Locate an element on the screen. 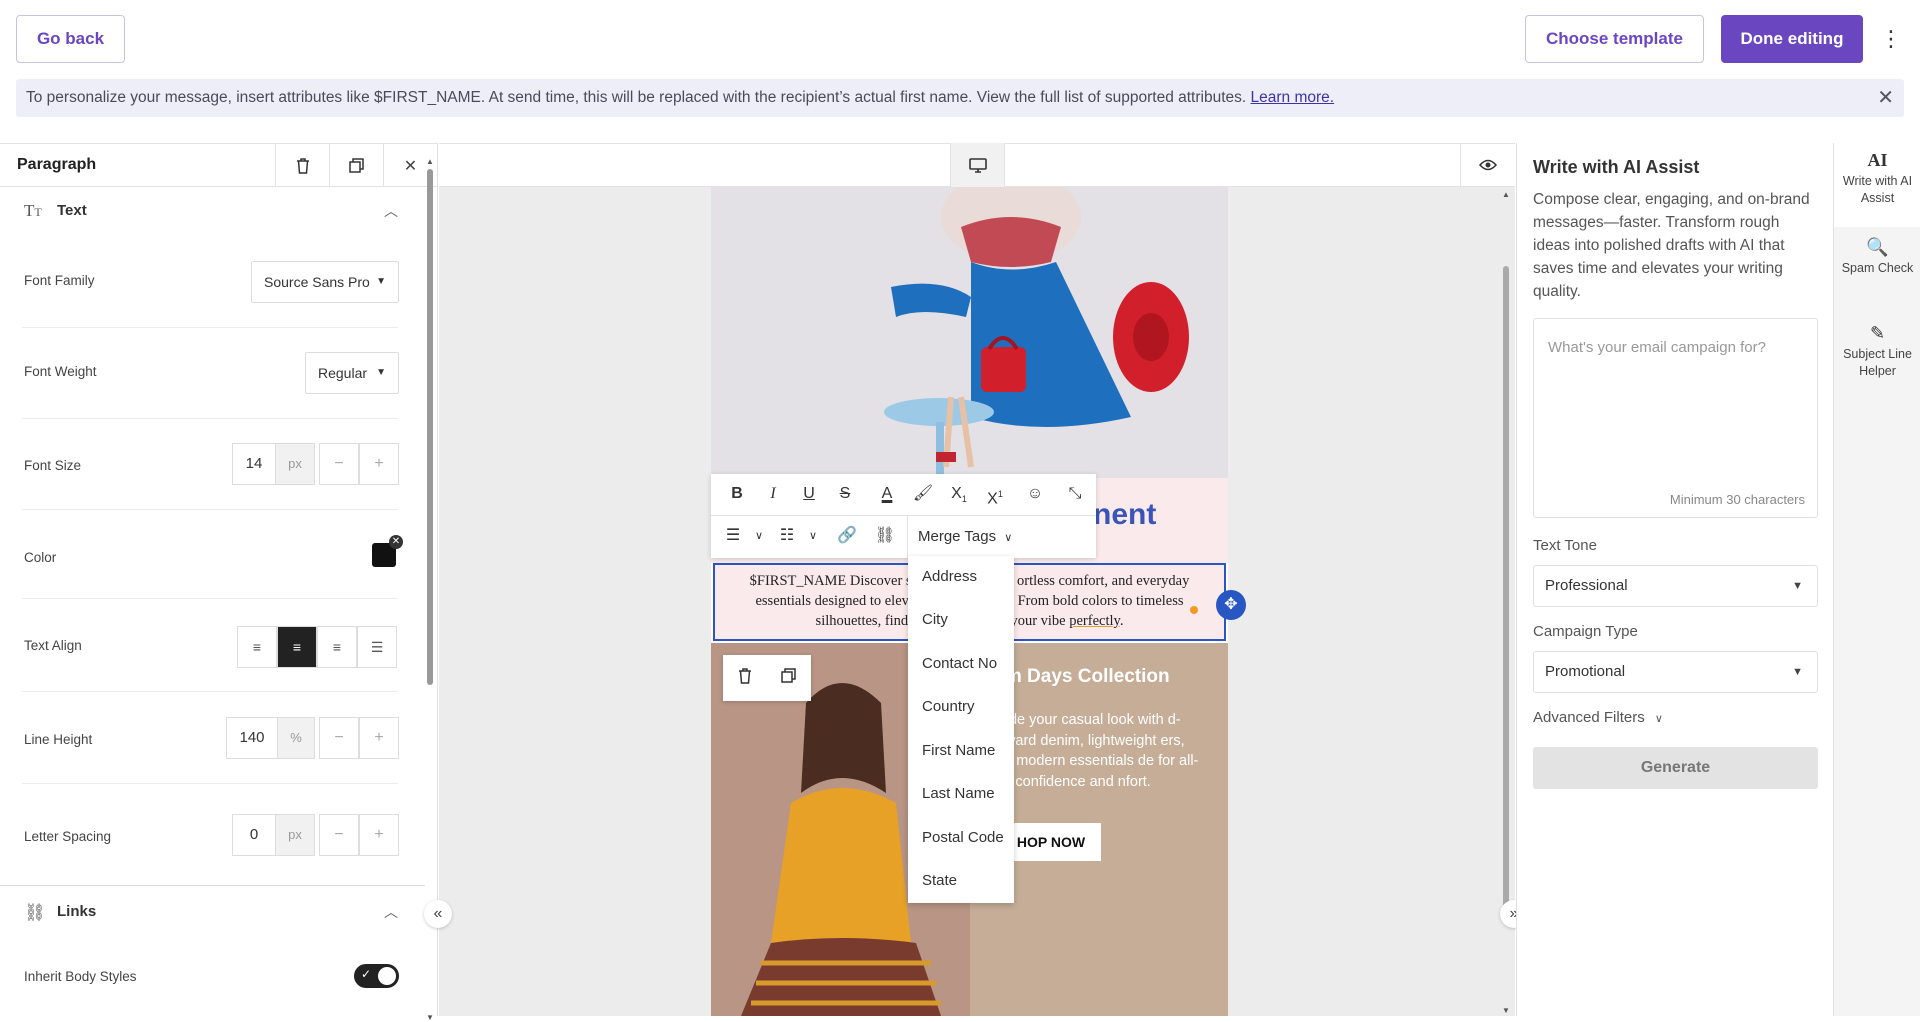 The image size is (1920, 1022). desktop-view-icon is located at coordinates (977, 165).